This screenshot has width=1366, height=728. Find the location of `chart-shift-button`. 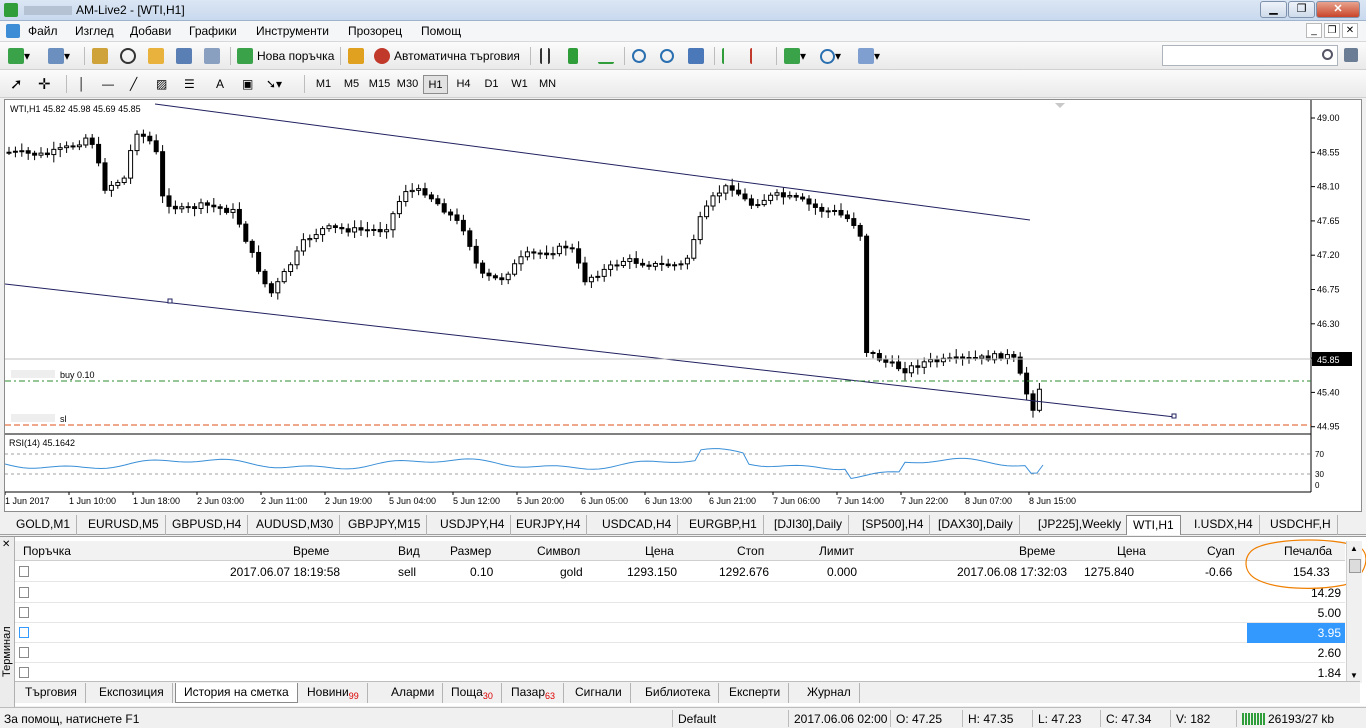

chart-shift-button is located at coordinates (755, 56).